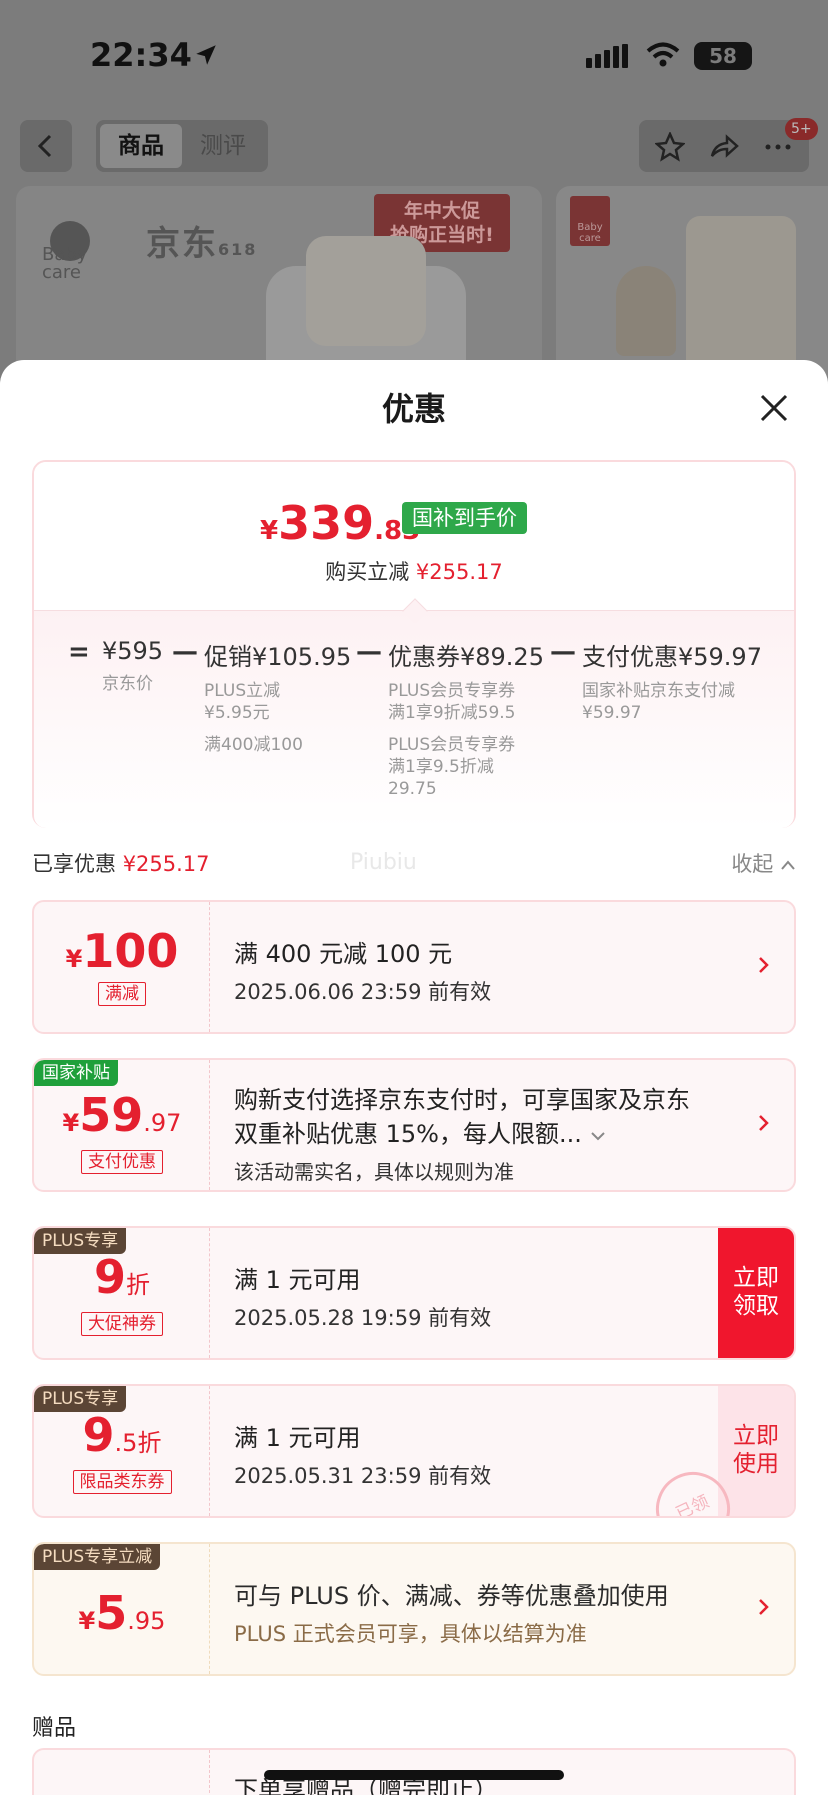  I want to click on chevron-left-icon, so click(44, 146).